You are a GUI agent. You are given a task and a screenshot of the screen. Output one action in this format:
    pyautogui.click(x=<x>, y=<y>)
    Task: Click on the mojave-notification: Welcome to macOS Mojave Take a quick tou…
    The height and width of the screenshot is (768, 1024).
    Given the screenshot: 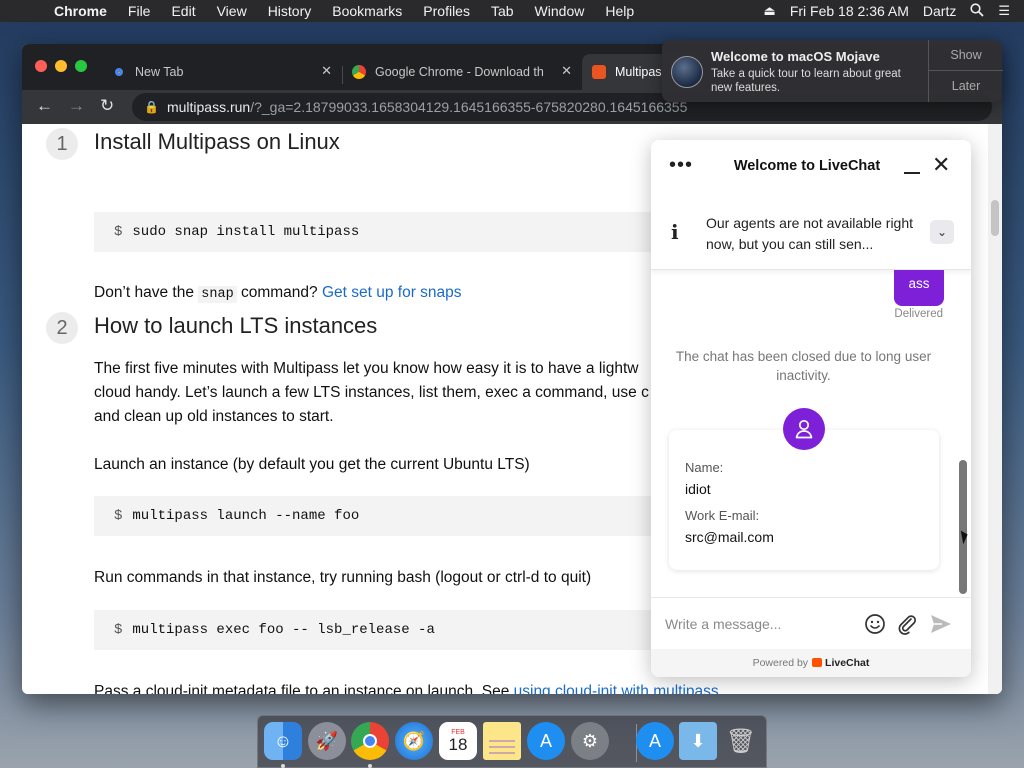 What is the action you would take?
    pyautogui.click(x=832, y=71)
    